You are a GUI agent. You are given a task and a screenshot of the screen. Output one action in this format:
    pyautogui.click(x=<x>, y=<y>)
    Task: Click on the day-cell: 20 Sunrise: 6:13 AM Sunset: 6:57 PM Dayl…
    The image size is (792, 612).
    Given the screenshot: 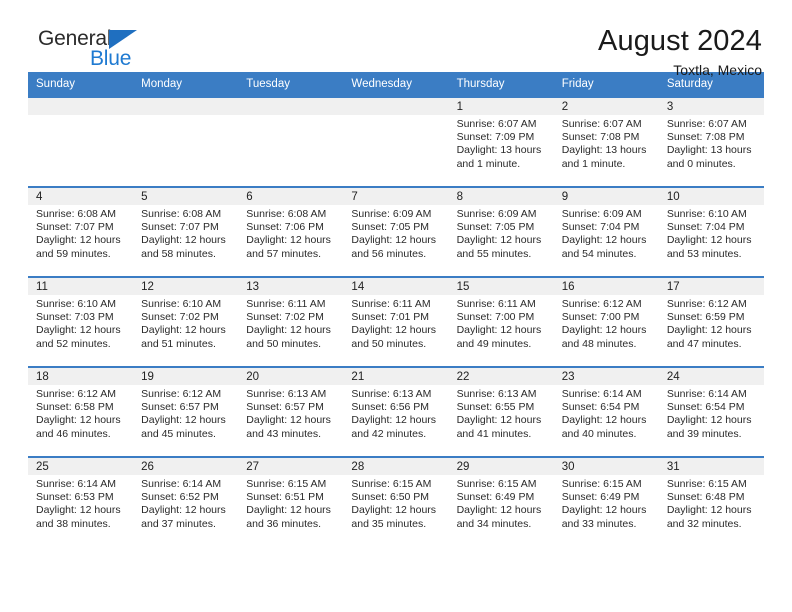 What is the action you would take?
    pyautogui.click(x=291, y=411)
    